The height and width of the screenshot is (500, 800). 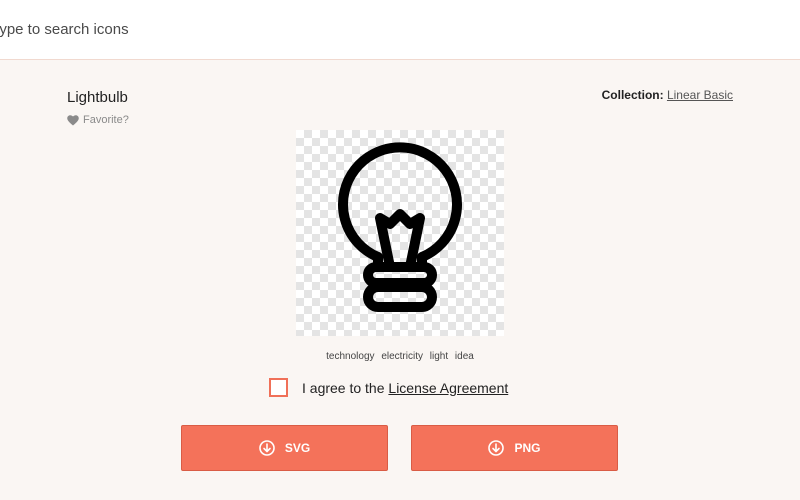 I want to click on search-bar, so click(x=400, y=30).